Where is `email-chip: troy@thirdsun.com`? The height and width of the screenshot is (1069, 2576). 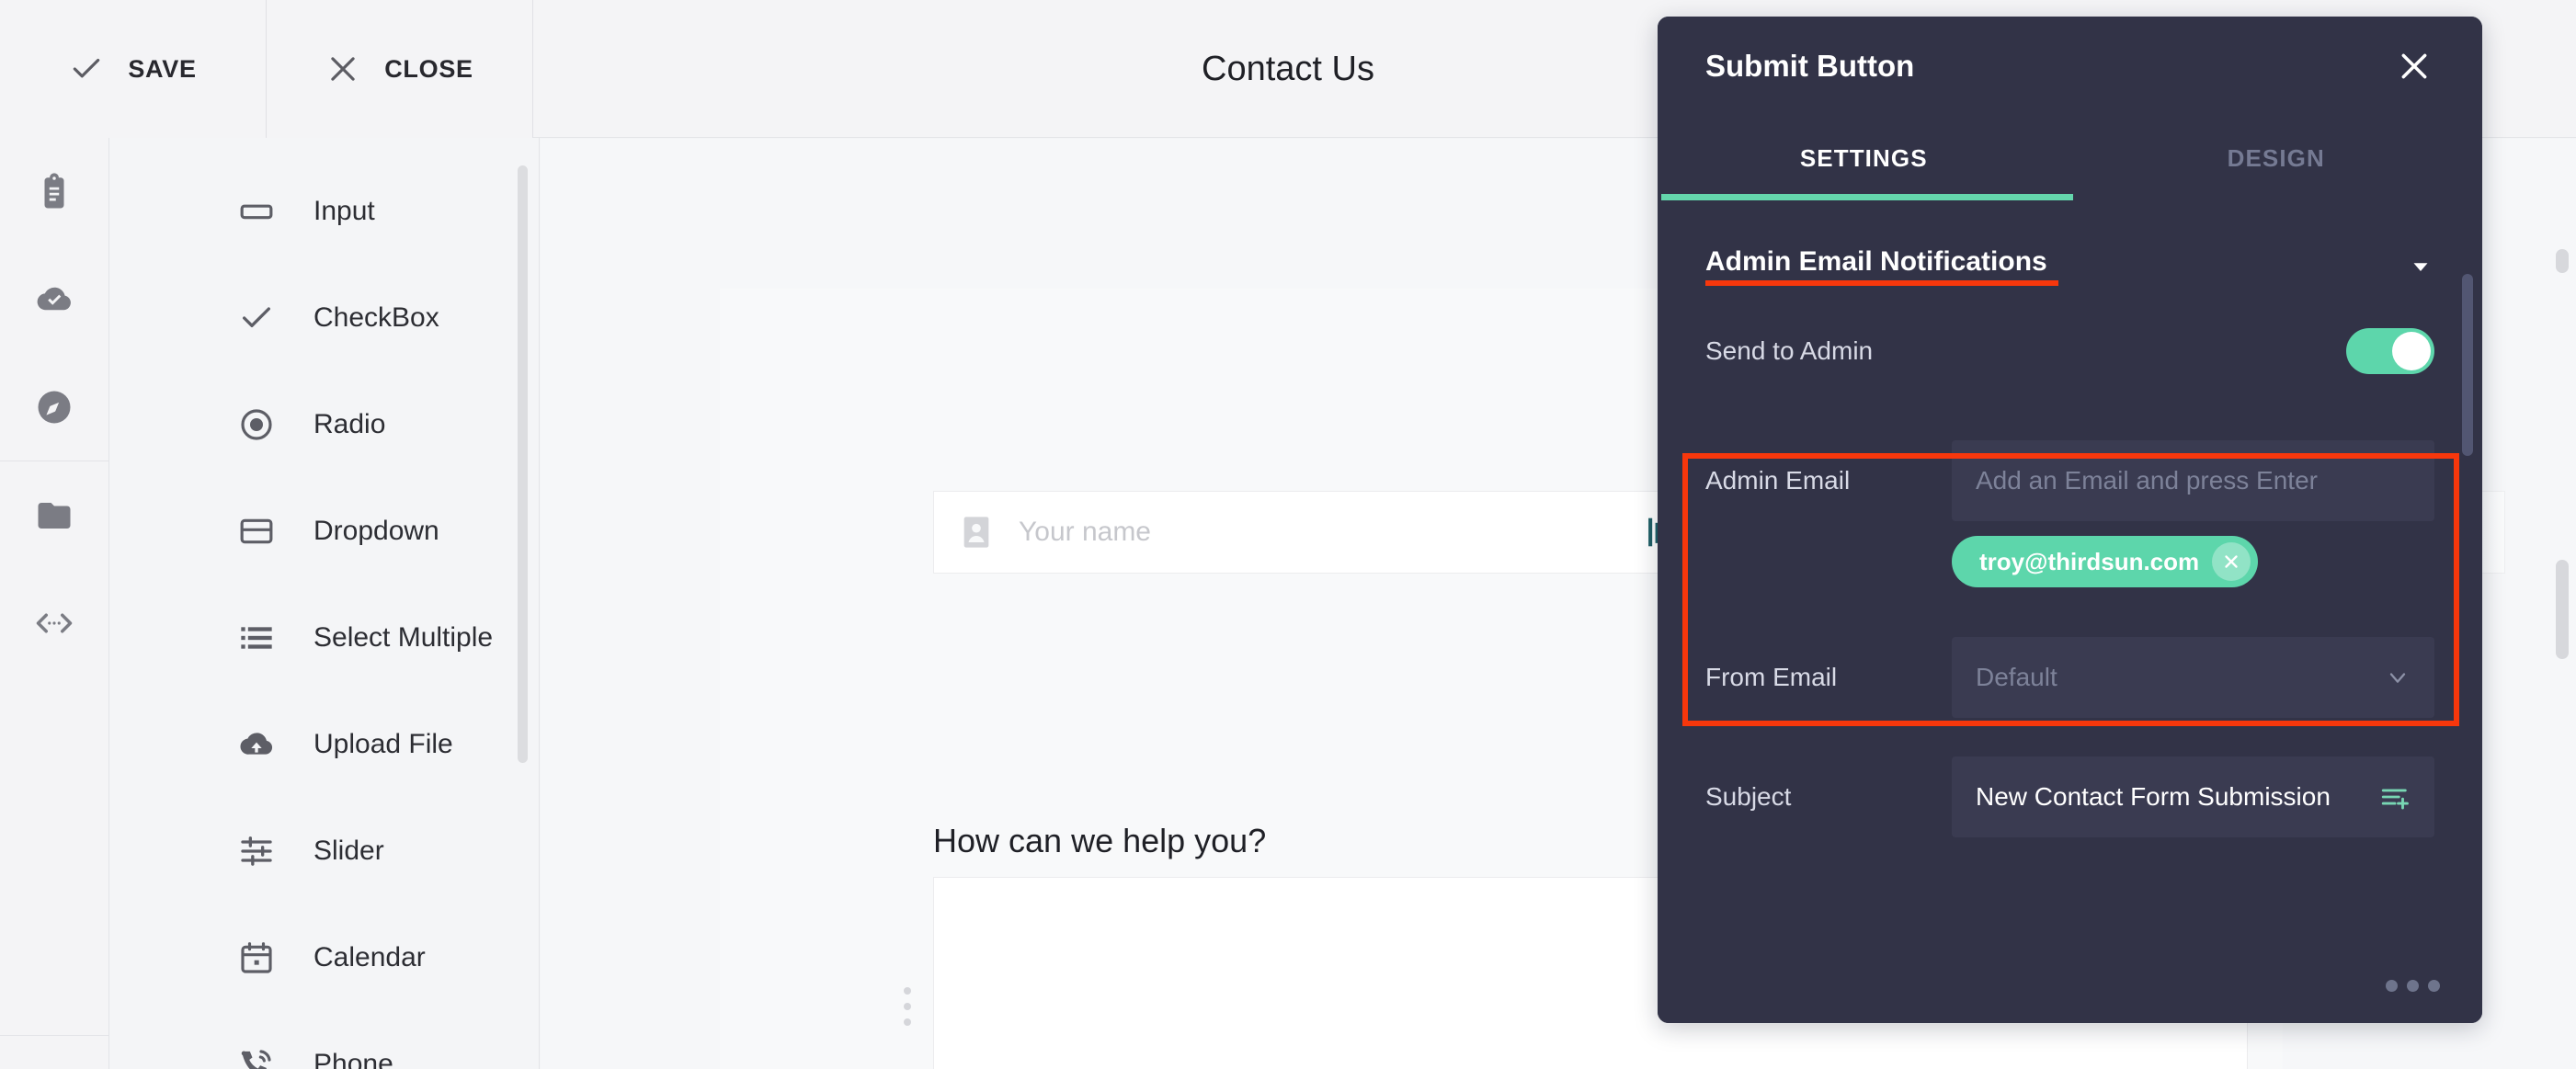
email-chip: troy@thirdsun.com is located at coordinates (2105, 561).